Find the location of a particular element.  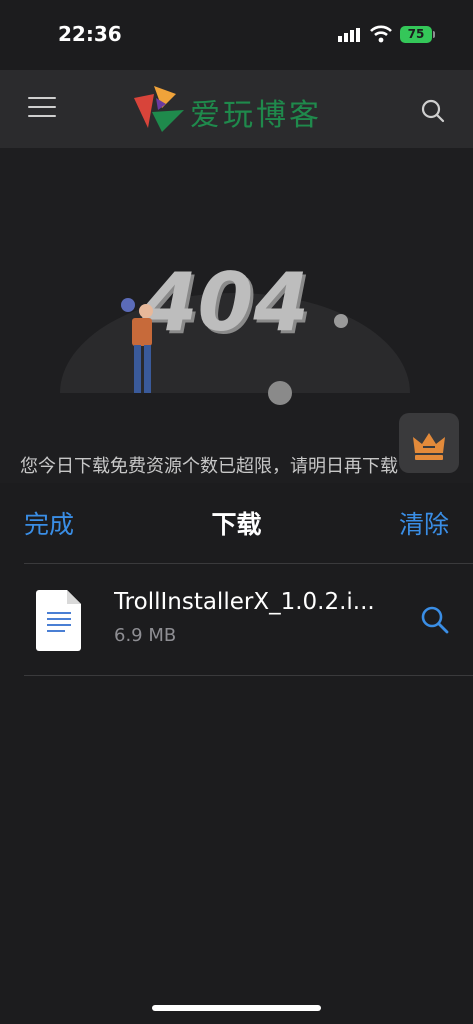

search-icon is located at coordinates (433, 111).